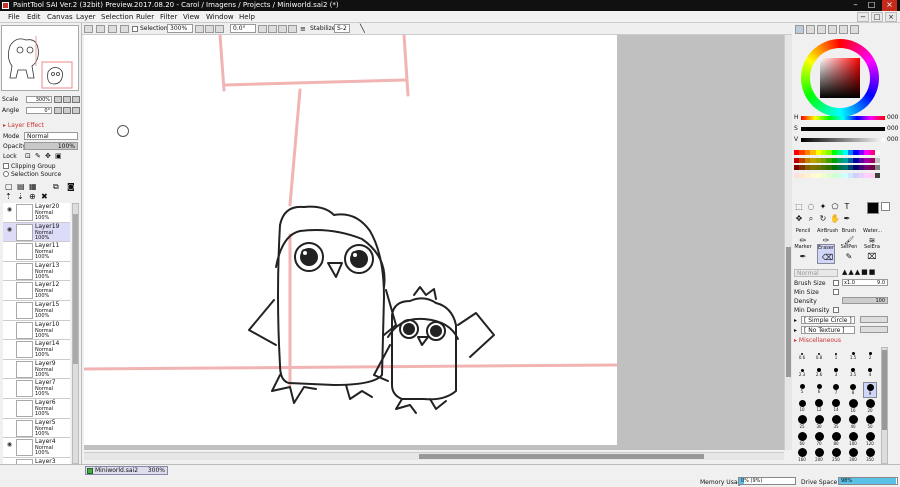  I want to click on angle-rotate-right-button, so click(67, 110).